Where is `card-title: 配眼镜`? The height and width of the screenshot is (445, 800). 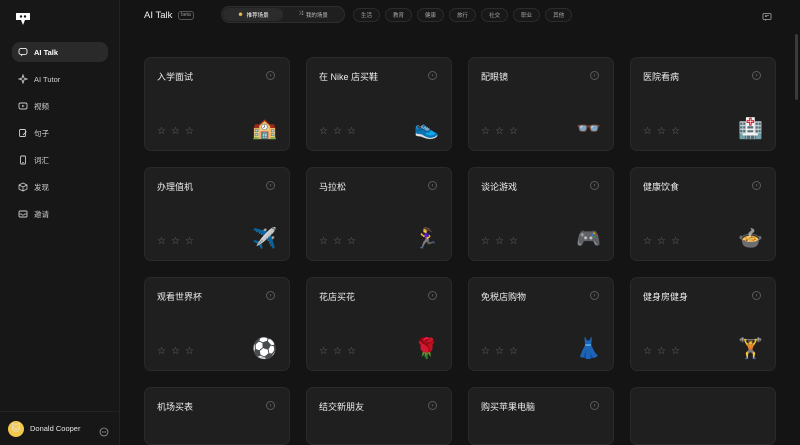
card-title: 配眼镜 is located at coordinates (495, 77).